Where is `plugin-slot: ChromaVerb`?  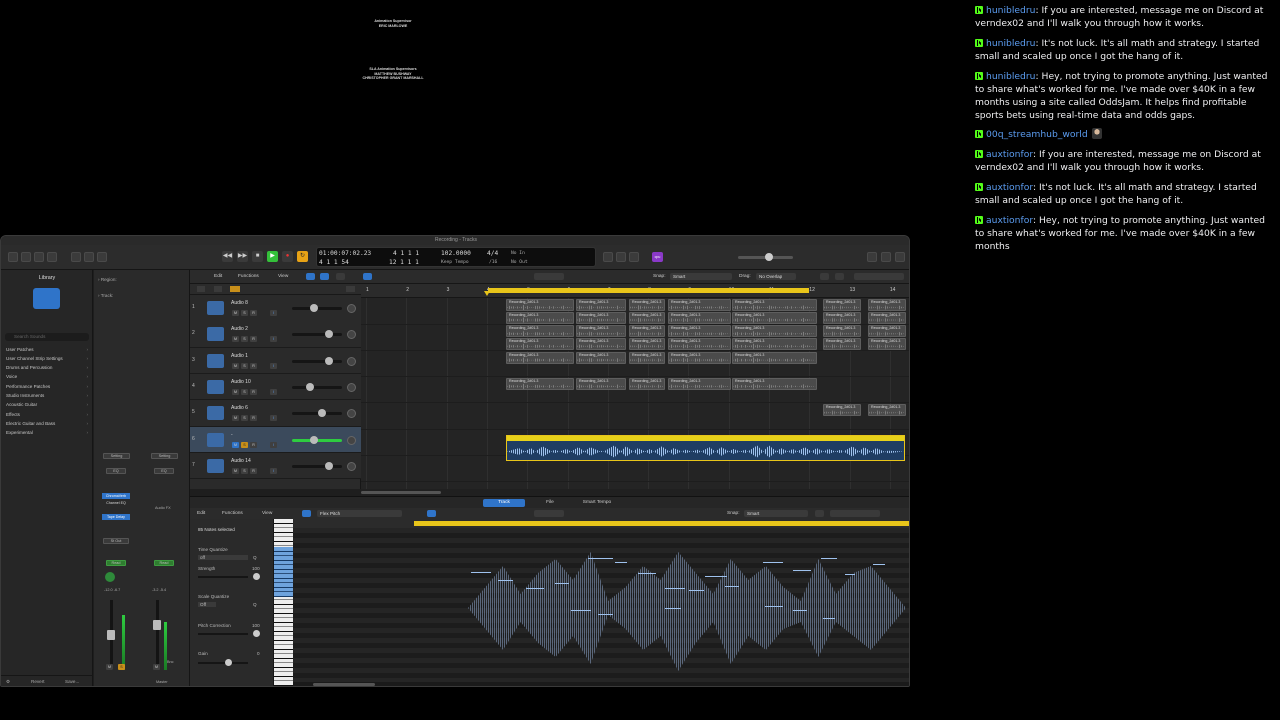 plugin-slot: ChromaVerb is located at coordinates (116, 496).